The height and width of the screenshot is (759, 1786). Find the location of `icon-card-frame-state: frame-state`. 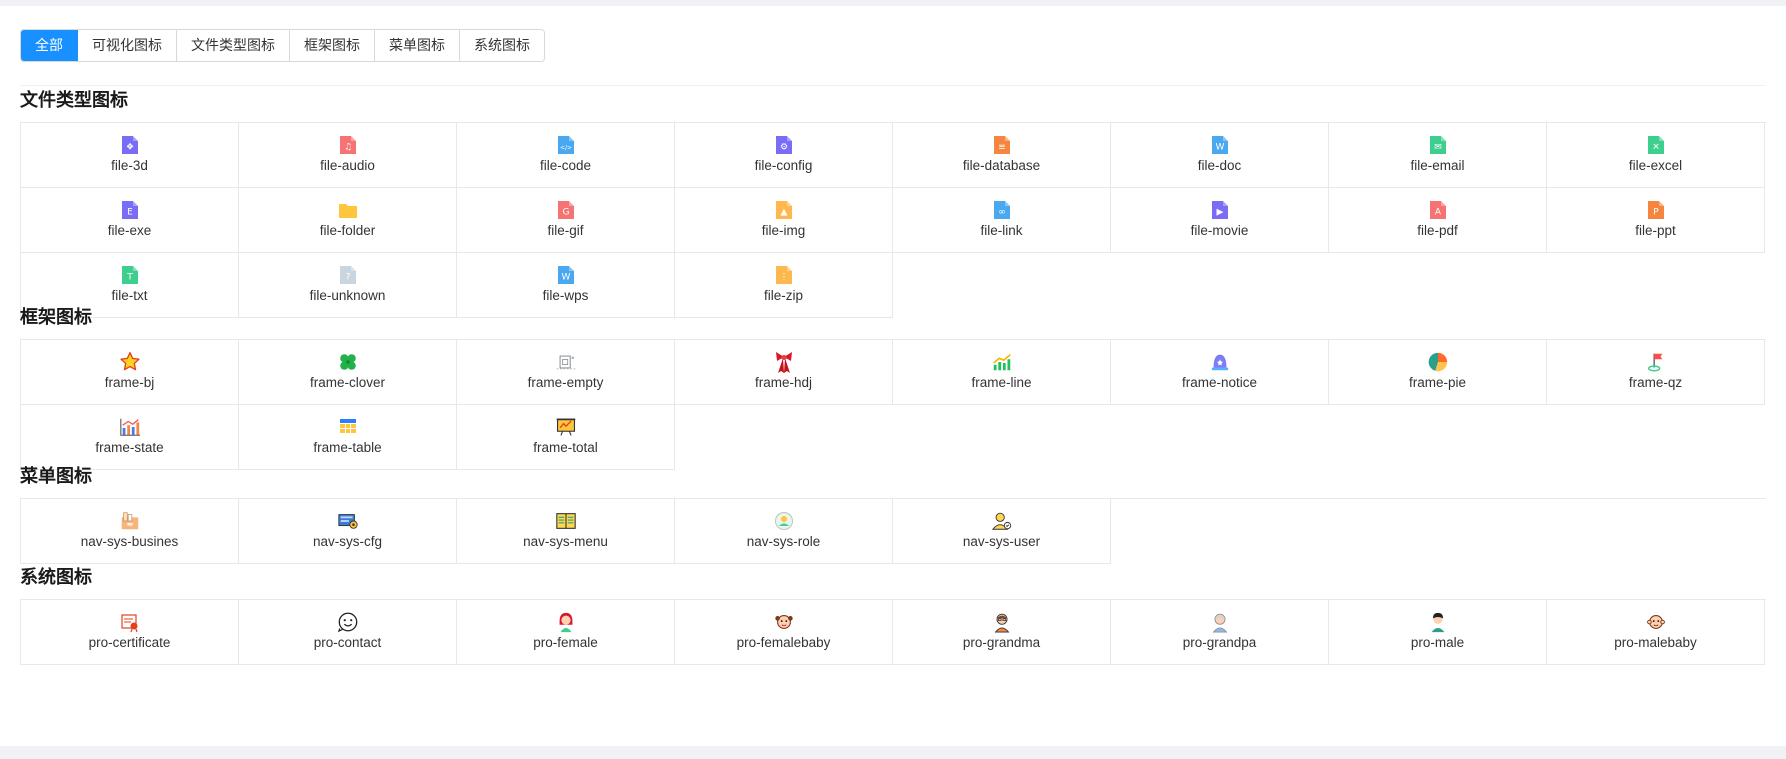

icon-card-frame-state: frame-state is located at coordinates (130, 437).